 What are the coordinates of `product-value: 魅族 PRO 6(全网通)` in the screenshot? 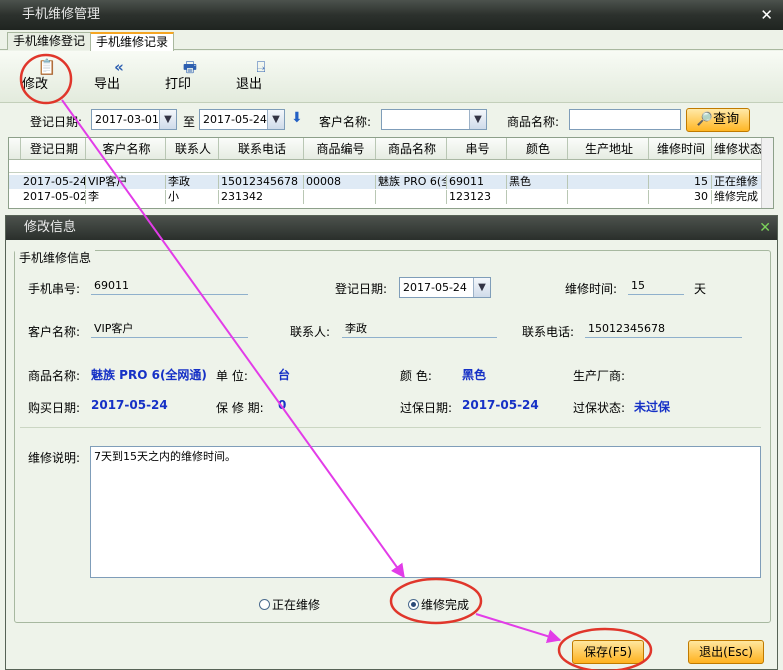 It's located at (149, 375).